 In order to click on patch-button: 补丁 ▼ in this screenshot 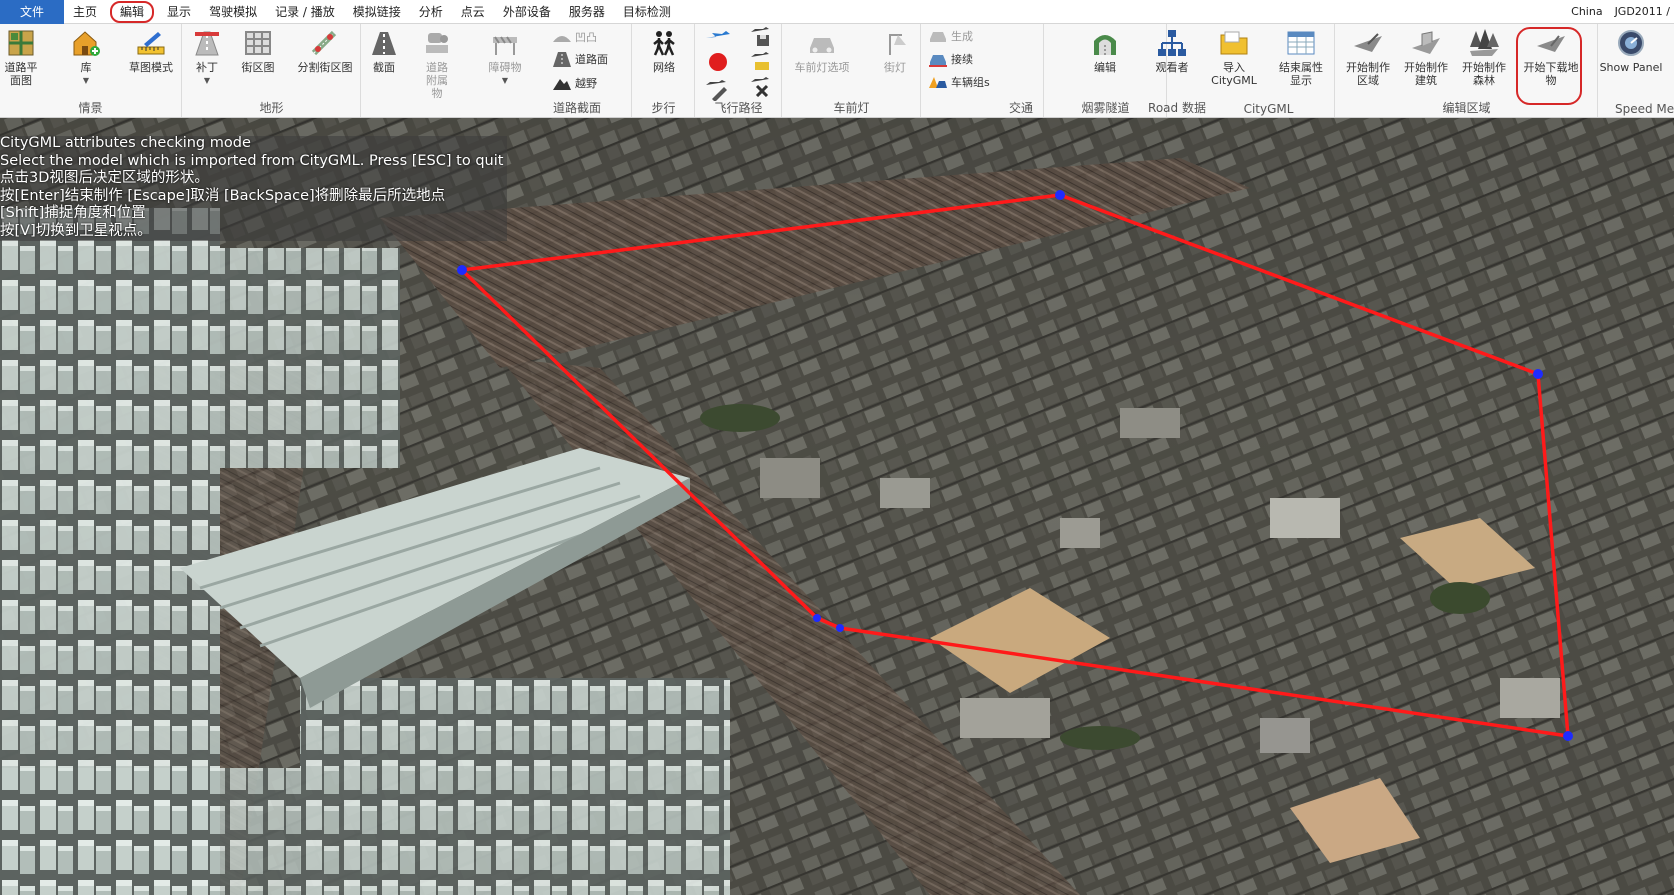, I will do `click(207, 57)`.